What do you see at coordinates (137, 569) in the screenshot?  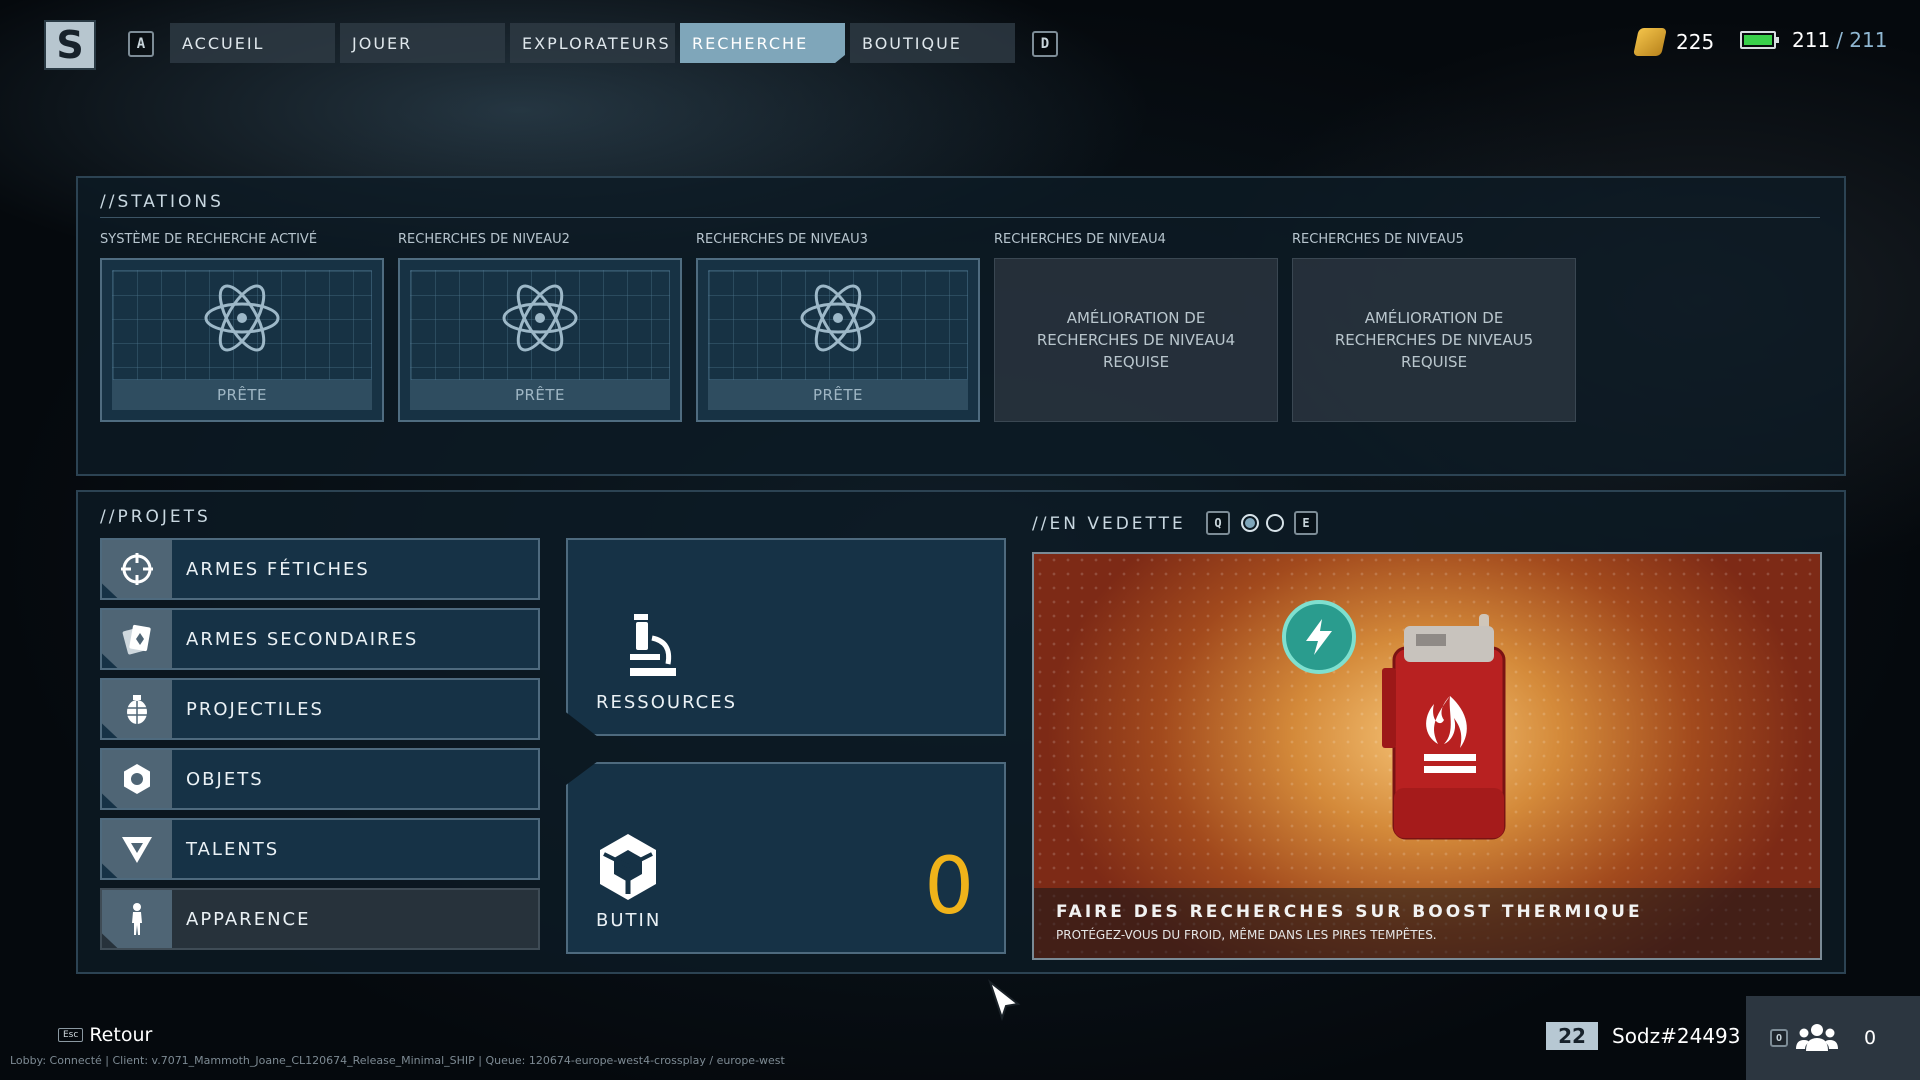 I see `crosshair-icon` at bounding box center [137, 569].